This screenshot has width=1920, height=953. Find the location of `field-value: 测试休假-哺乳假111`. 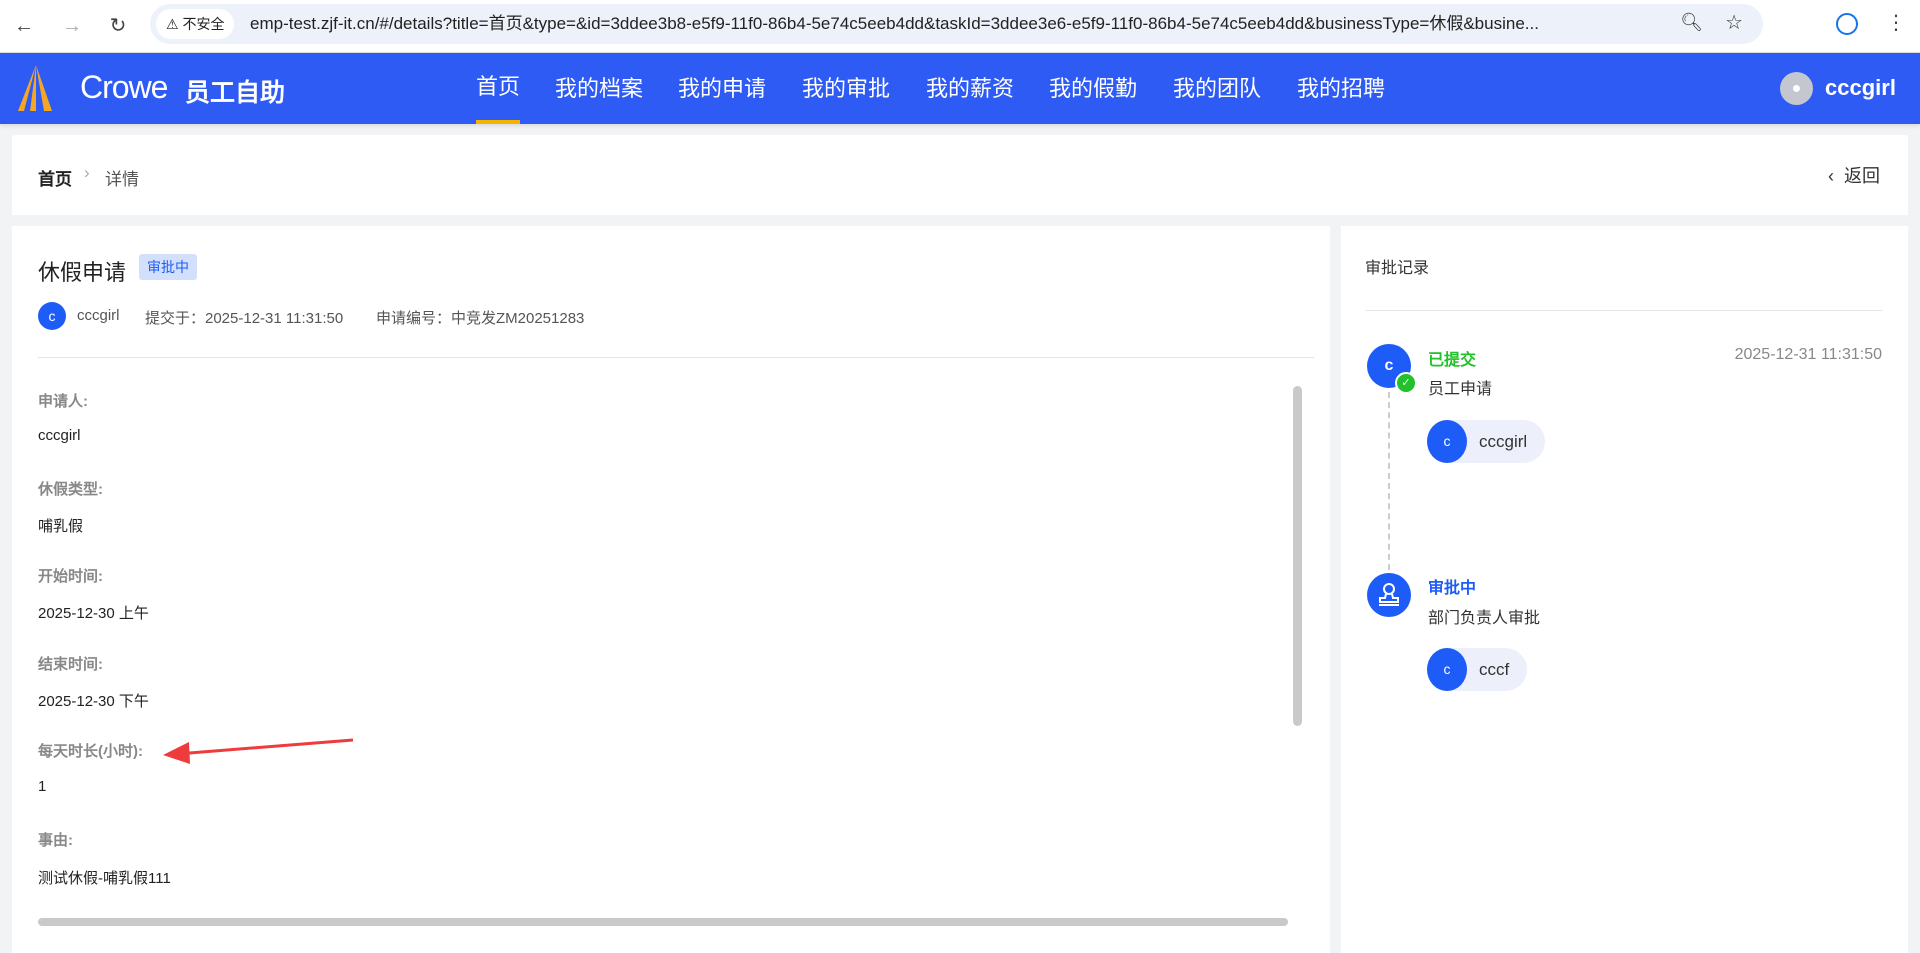

field-value: 测试休假-哺乳假111 is located at coordinates (104, 878).